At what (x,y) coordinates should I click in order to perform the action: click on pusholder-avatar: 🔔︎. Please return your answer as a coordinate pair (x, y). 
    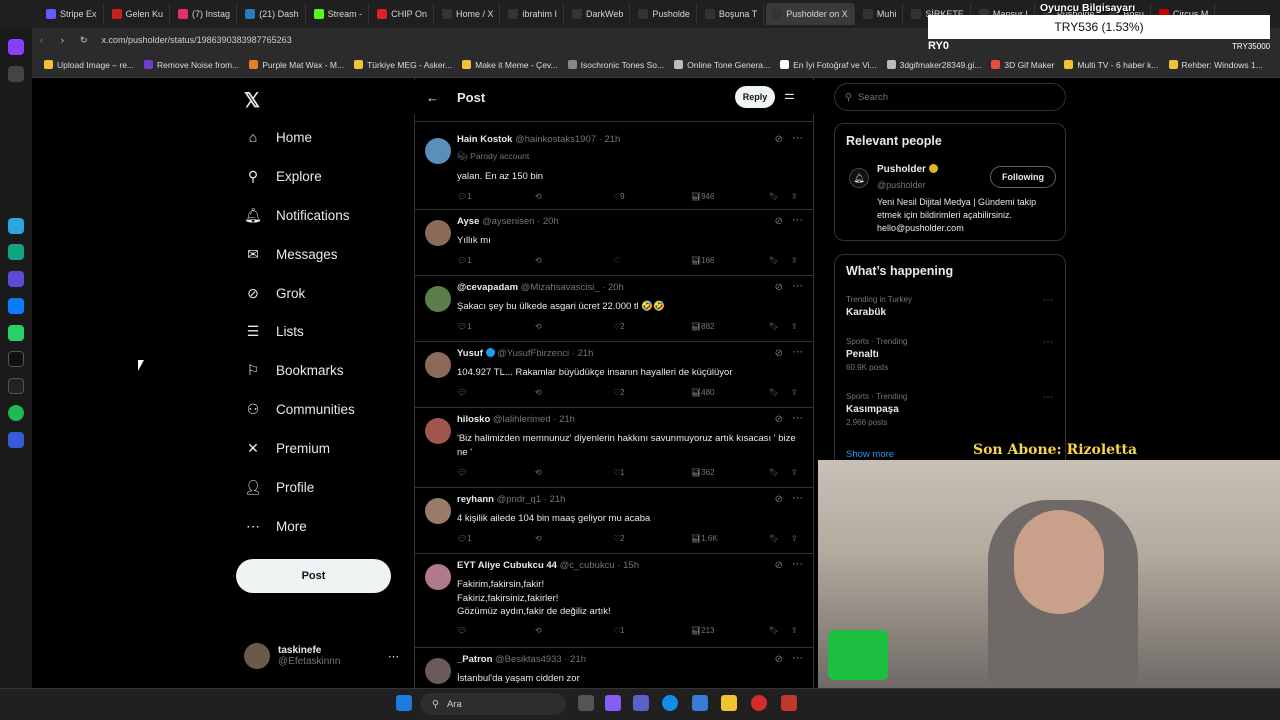
    Looking at the image, I should click on (859, 178).